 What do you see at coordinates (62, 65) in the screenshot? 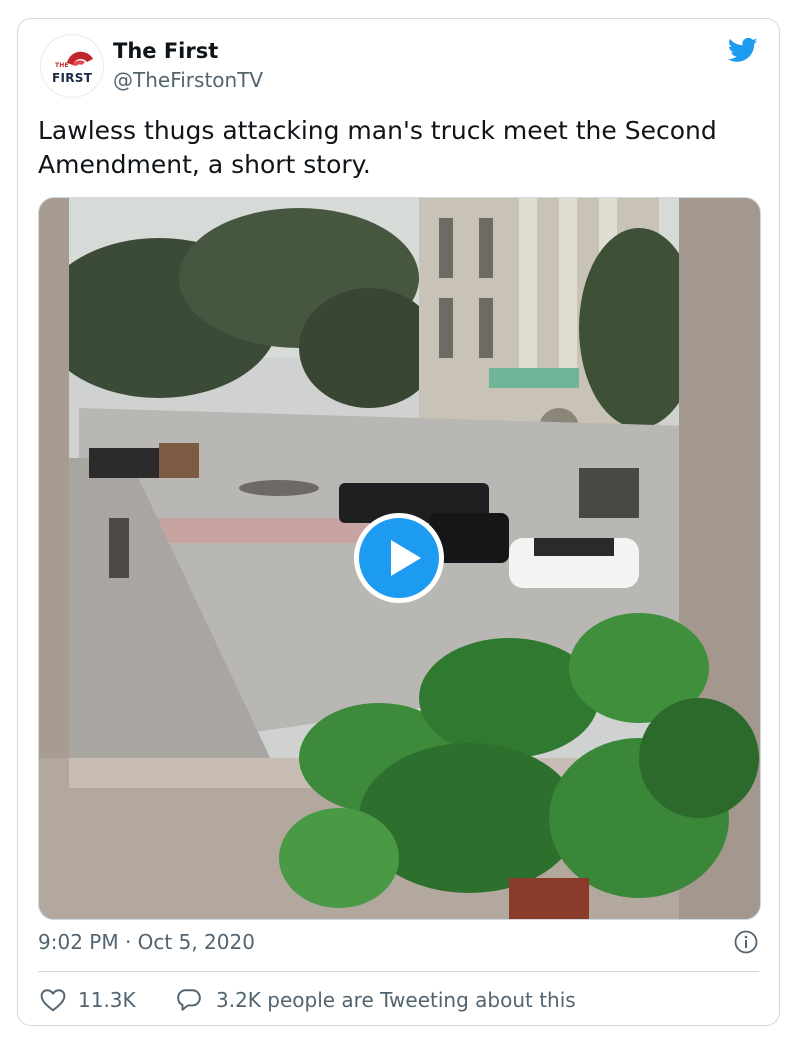
I see `avatar-the-text: THE` at bounding box center [62, 65].